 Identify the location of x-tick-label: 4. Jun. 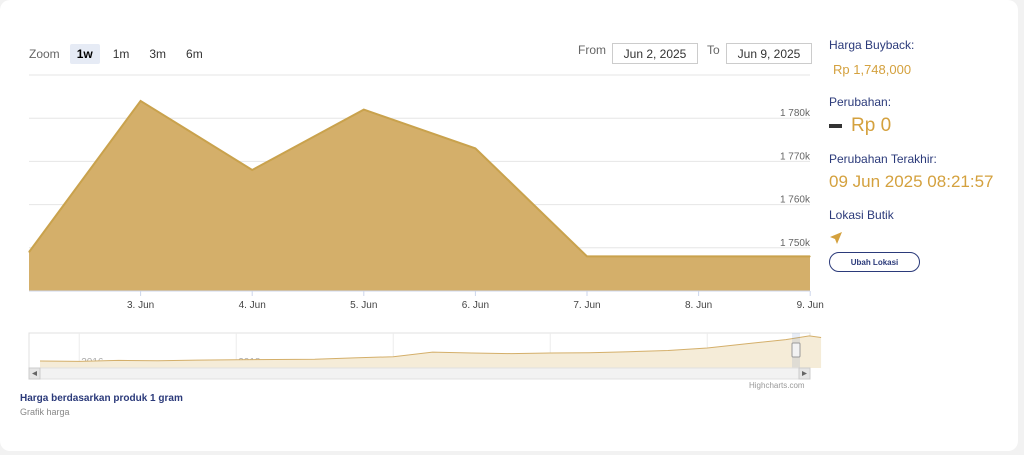
(252, 305).